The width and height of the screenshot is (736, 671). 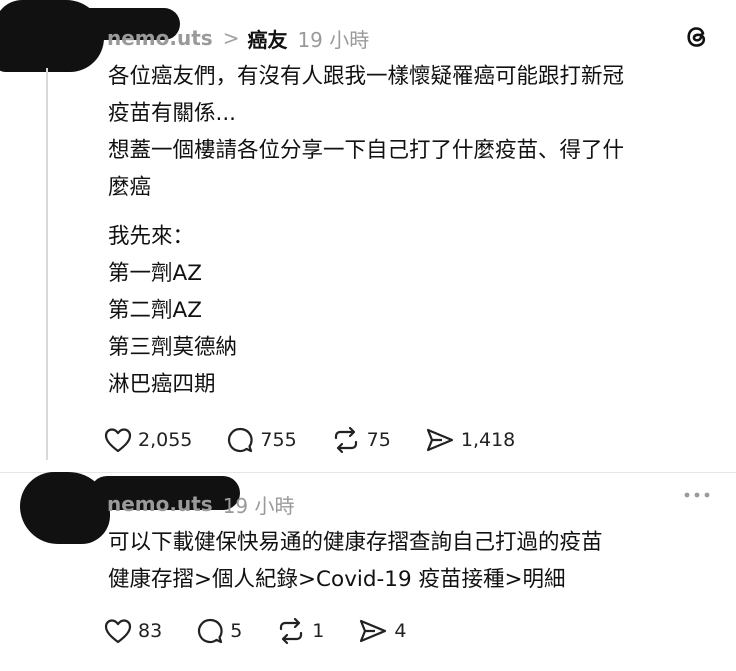 I want to click on post-line: 第三劑莫德納, so click(x=173, y=347).